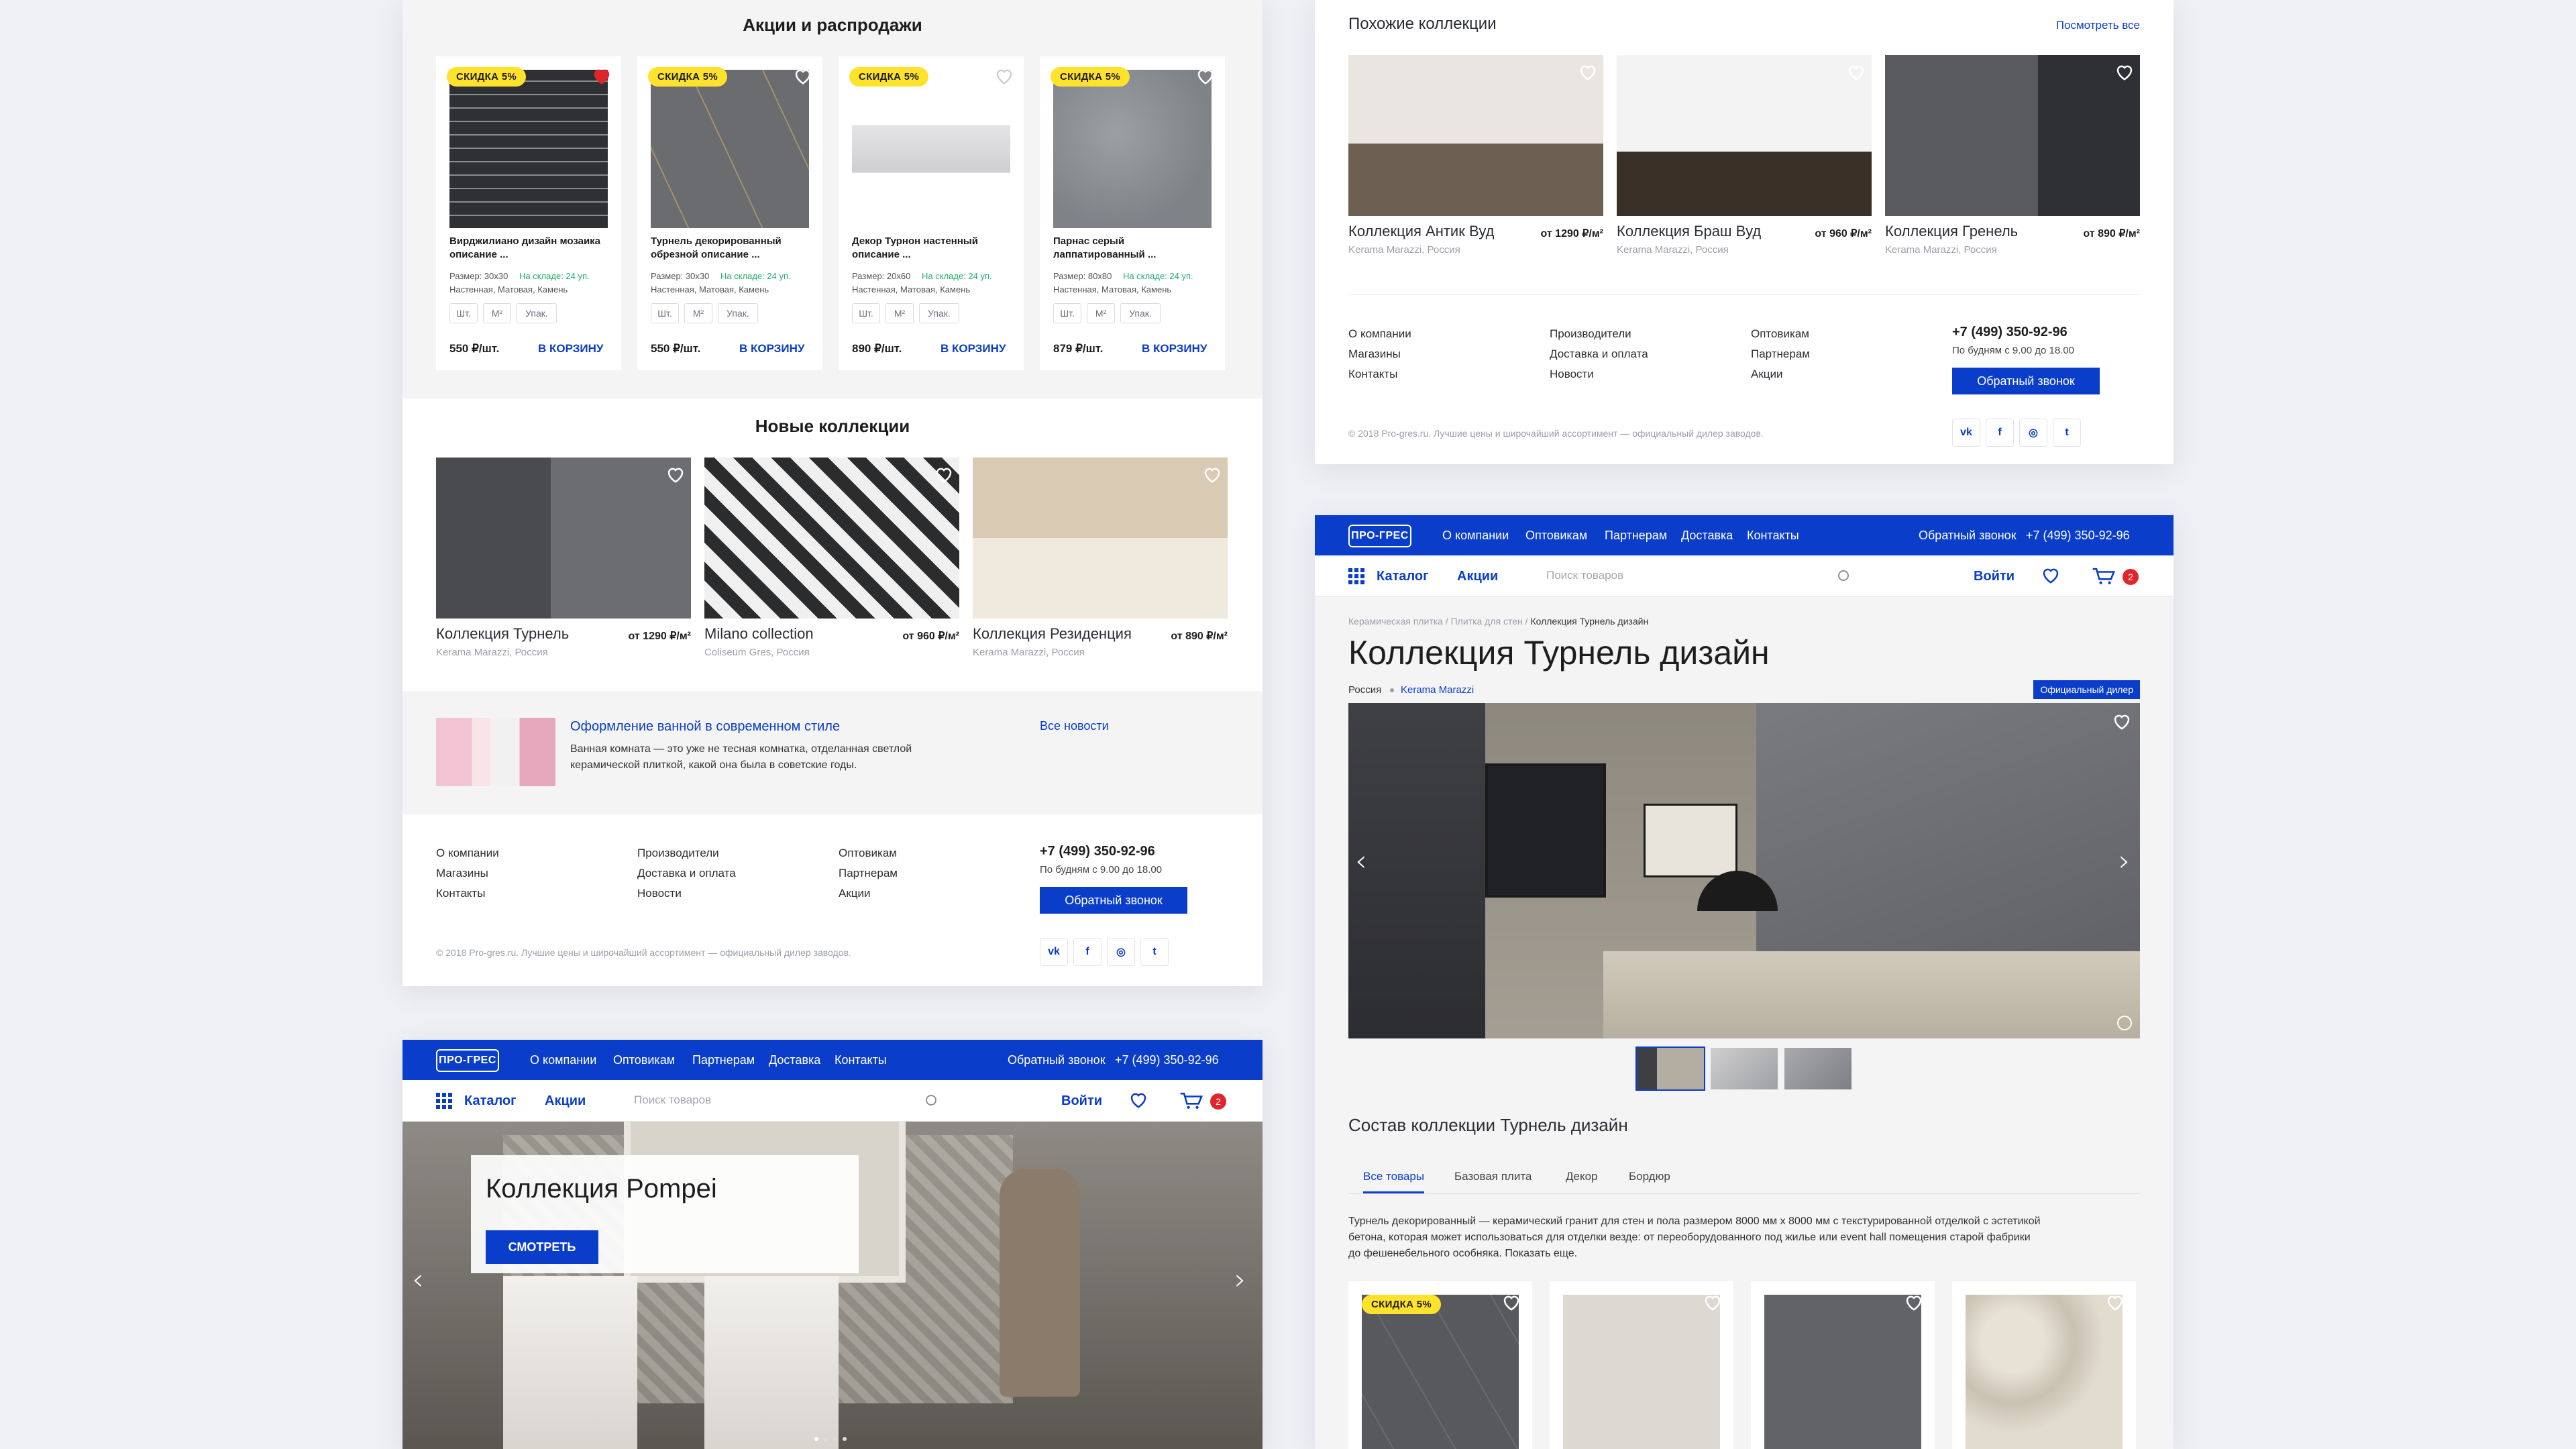 This screenshot has height=1449, width=2576. What do you see at coordinates (1361, 861) in the screenshot?
I see `gallery-prev-arrow: ‹` at bounding box center [1361, 861].